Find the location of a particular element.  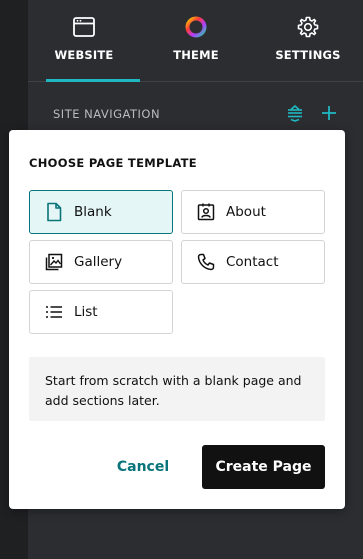

tab-website: WEBSITE is located at coordinates (84, 41).